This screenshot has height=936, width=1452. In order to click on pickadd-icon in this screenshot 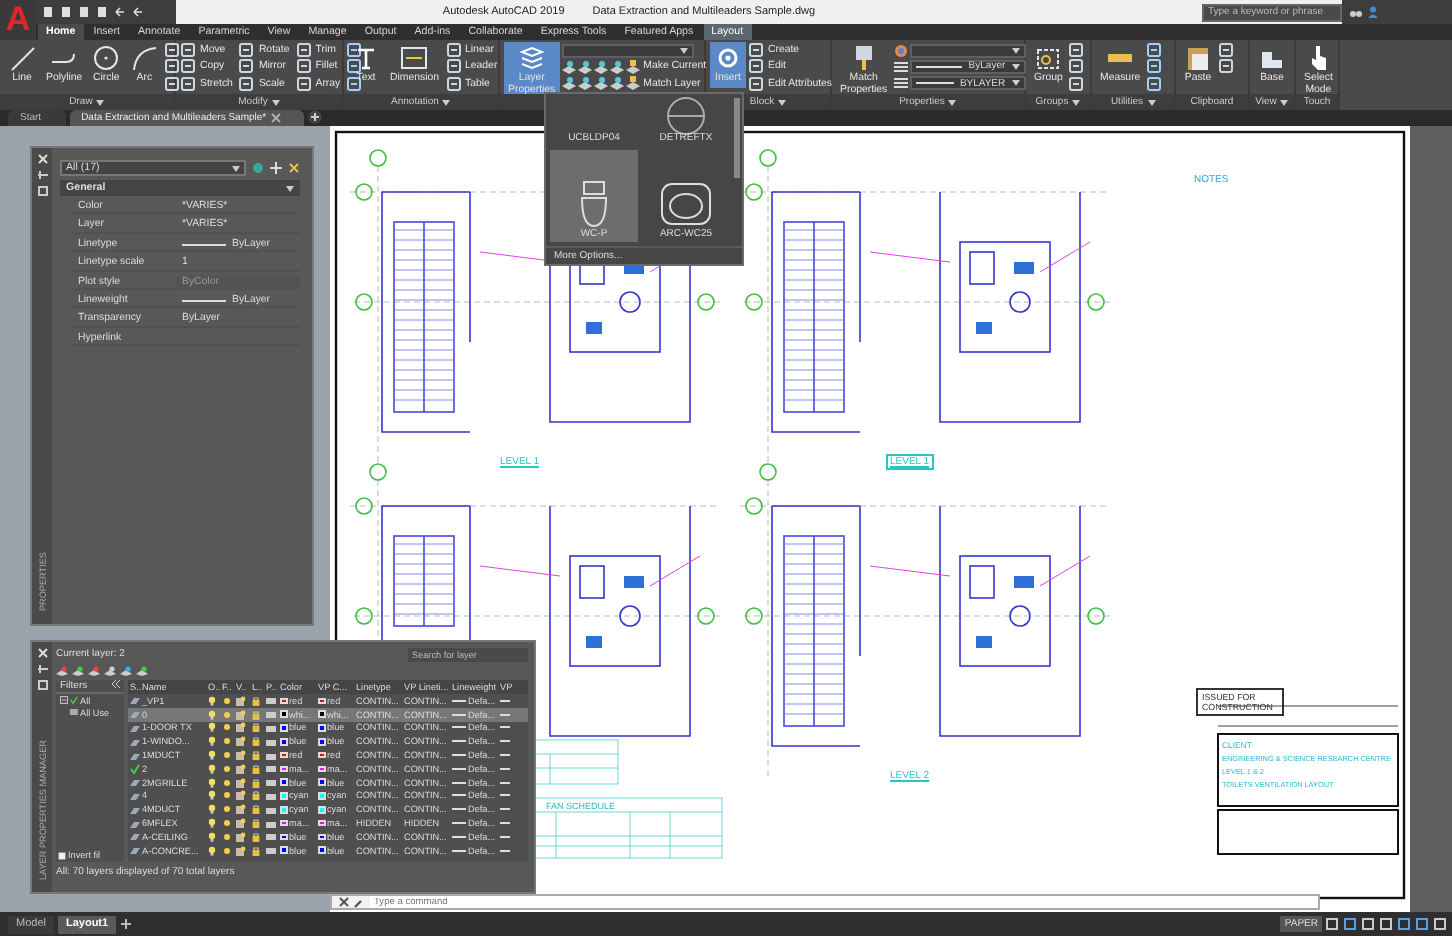, I will do `click(258, 168)`.